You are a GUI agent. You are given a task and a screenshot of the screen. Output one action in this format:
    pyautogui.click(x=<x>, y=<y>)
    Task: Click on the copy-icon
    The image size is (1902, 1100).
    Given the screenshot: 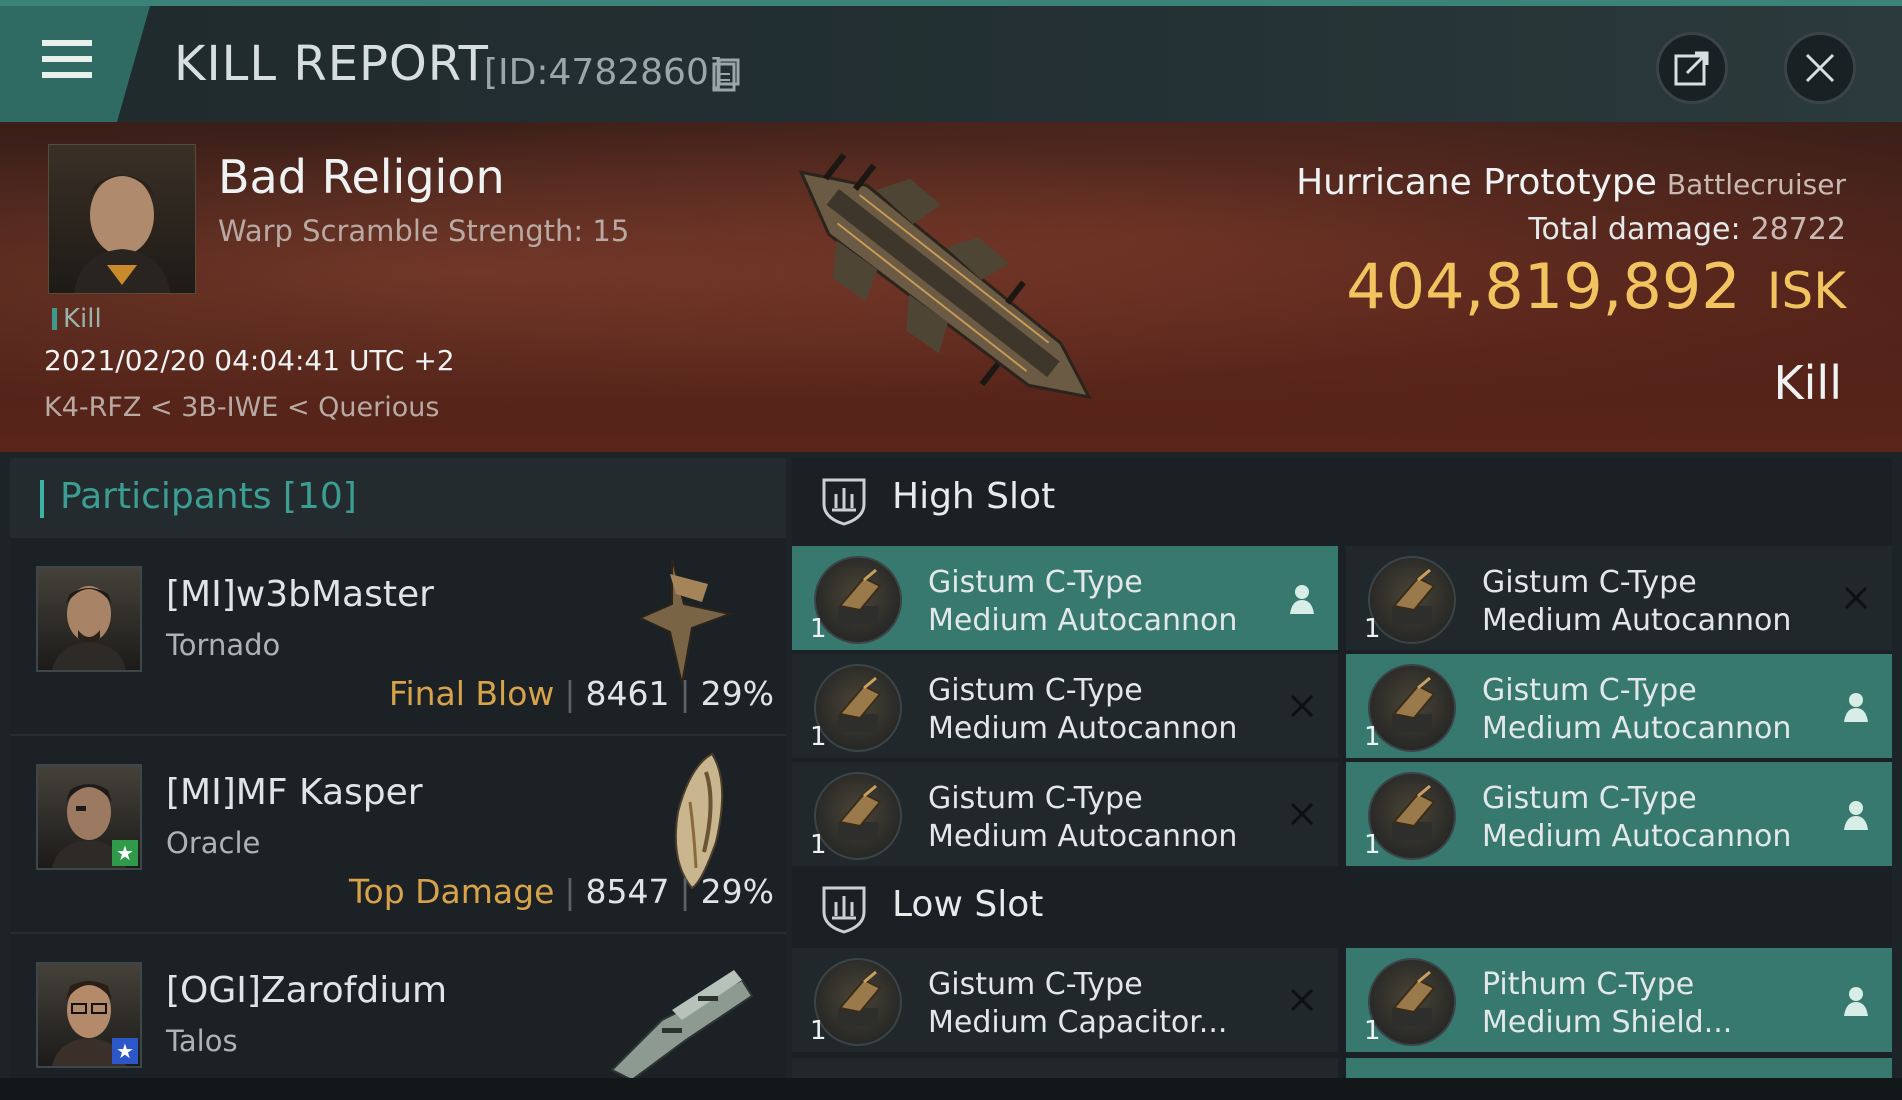 What is the action you would take?
    pyautogui.click(x=726, y=75)
    